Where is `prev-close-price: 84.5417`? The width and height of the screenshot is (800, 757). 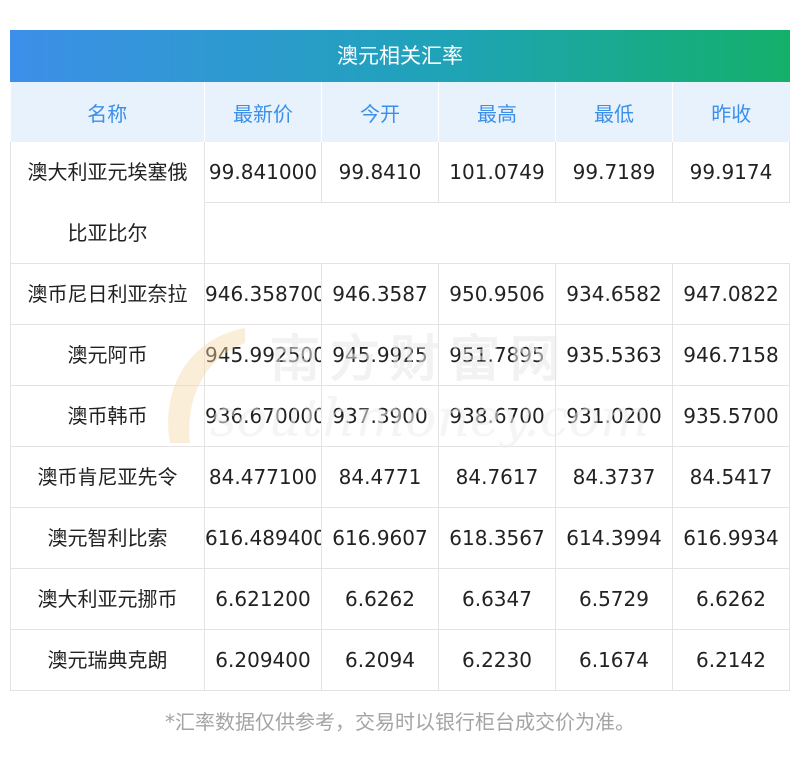 prev-close-price: 84.5417 is located at coordinates (731, 477).